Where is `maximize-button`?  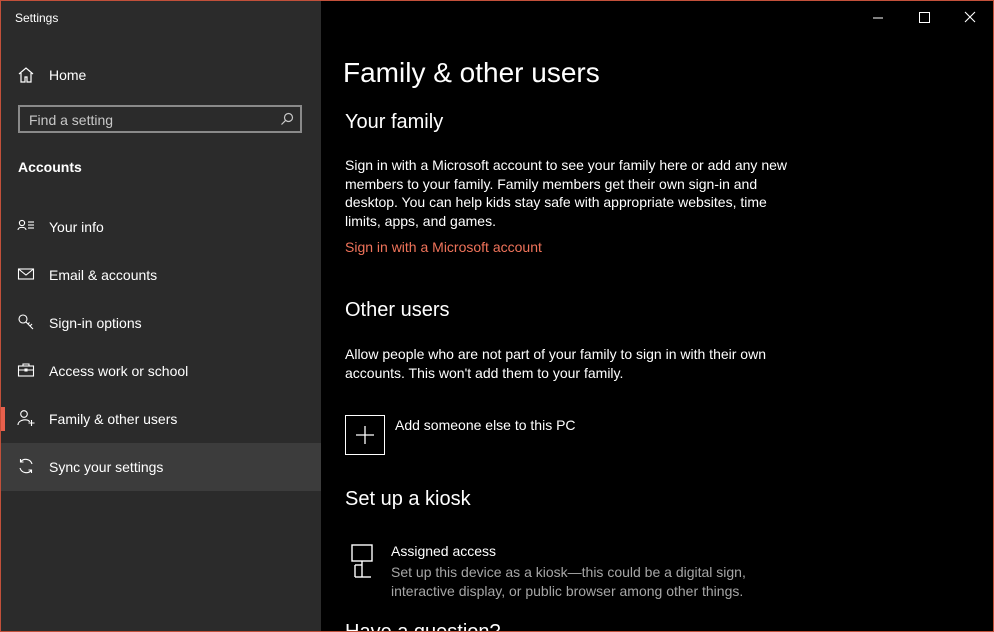 maximize-button is located at coordinates (924, 17).